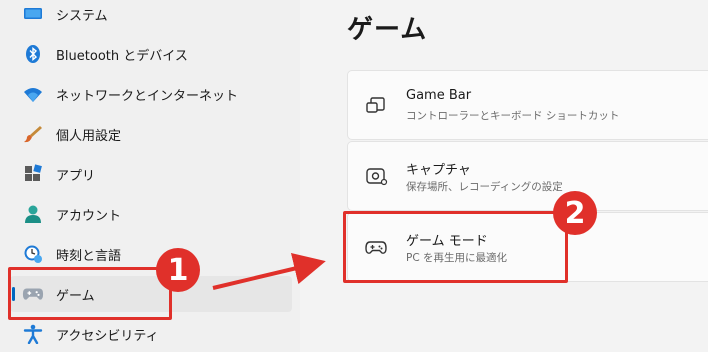 The width and height of the screenshot is (708, 352). I want to click on arrow-annotation, so click(269, 271).